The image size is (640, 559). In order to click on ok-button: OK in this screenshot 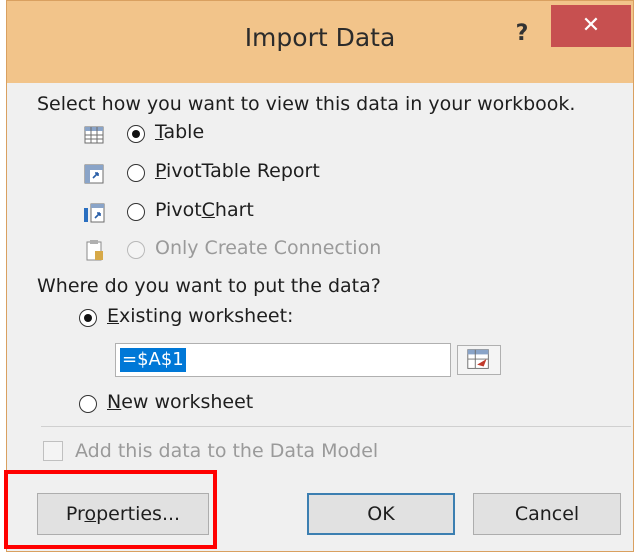, I will do `click(381, 514)`.